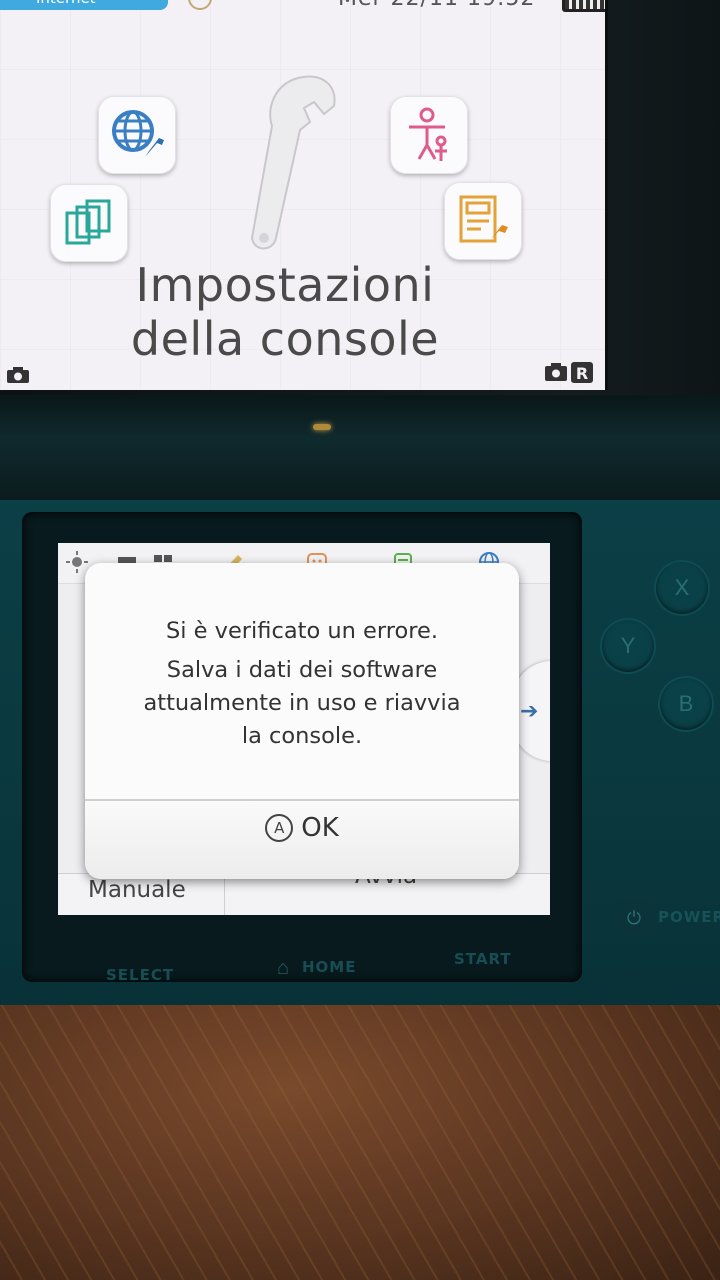 This screenshot has width=720, height=1280. Describe the element at coordinates (682, 588) in the screenshot. I see `x-button: X` at that location.